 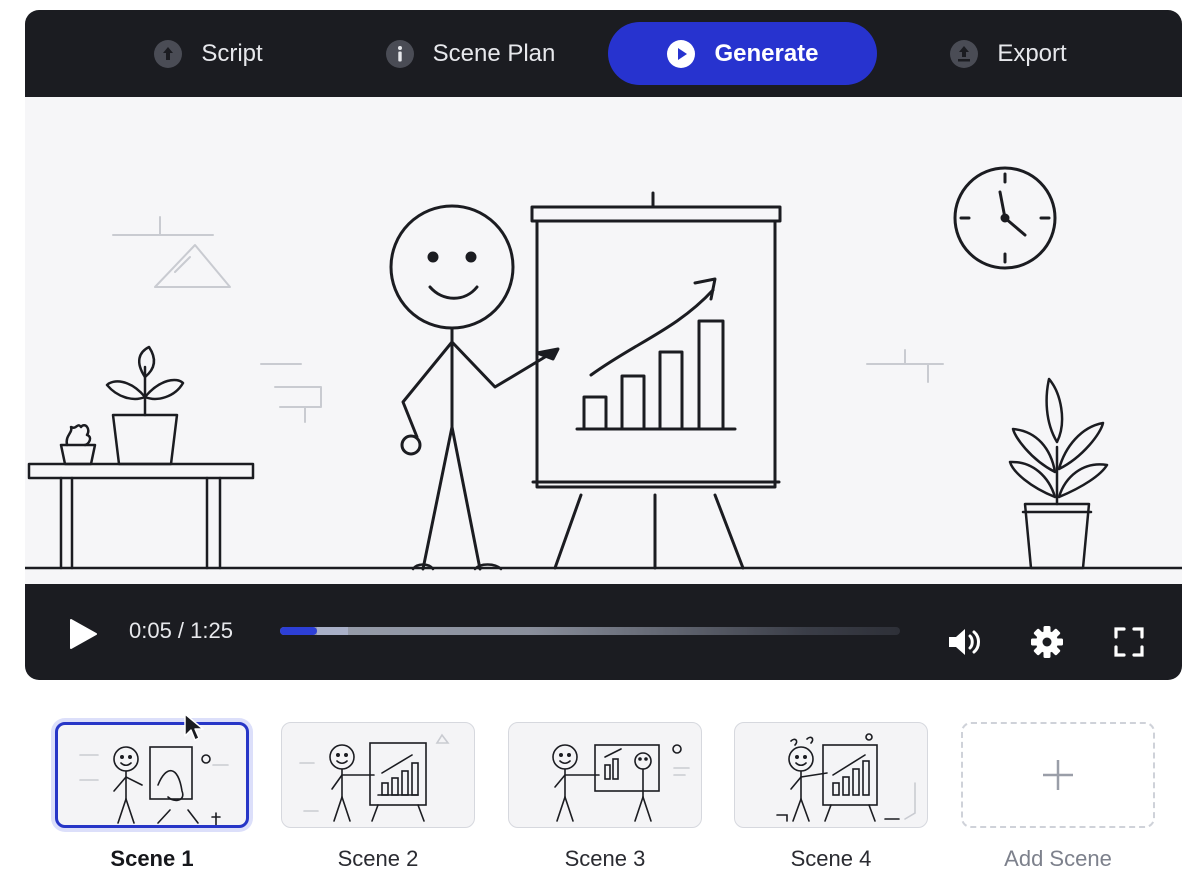 I want to click on progress-bar, so click(x=590, y=631).